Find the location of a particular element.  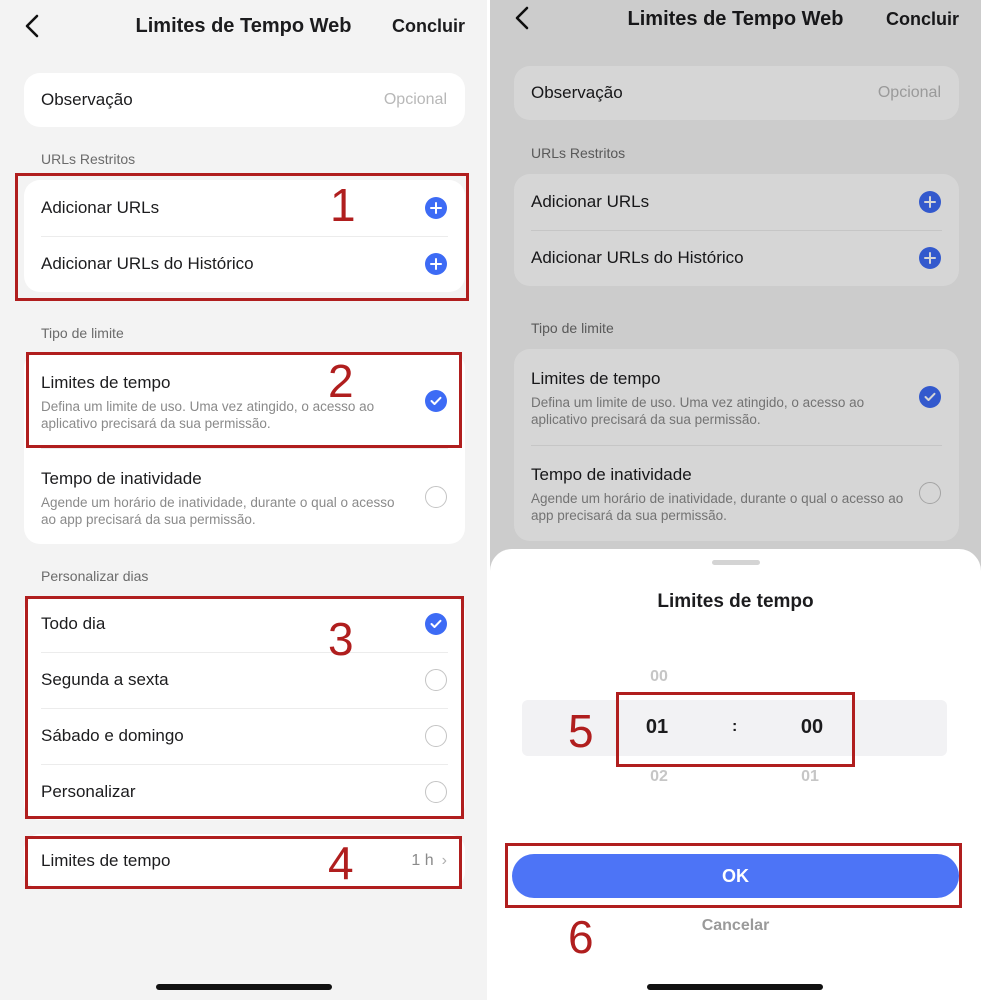

note-placeholder: Opcional is located at coordinates (415, 99).